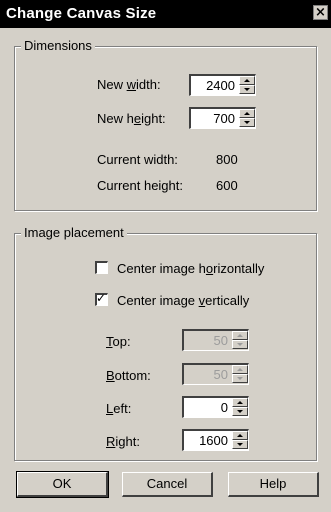  I want to click on top-up-button, so click(240, 335).